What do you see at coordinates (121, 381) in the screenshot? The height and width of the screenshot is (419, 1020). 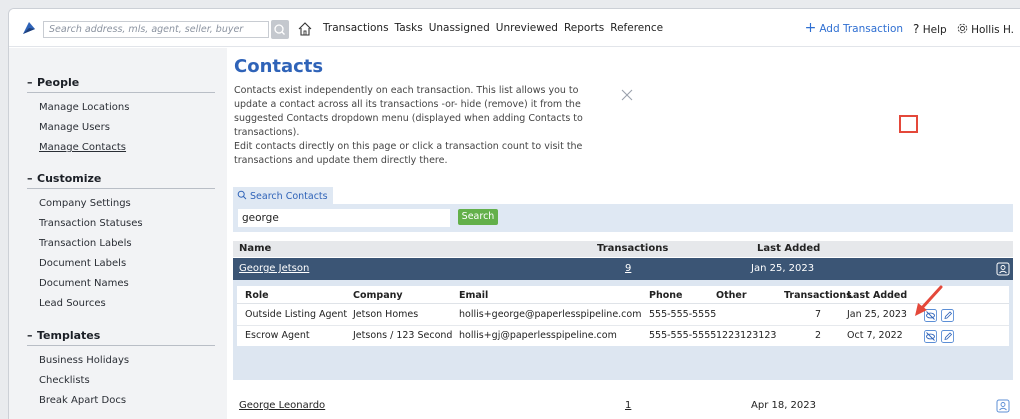 I see `sidebar-item-checklists: Checklists` at bounding box center [121, 381].